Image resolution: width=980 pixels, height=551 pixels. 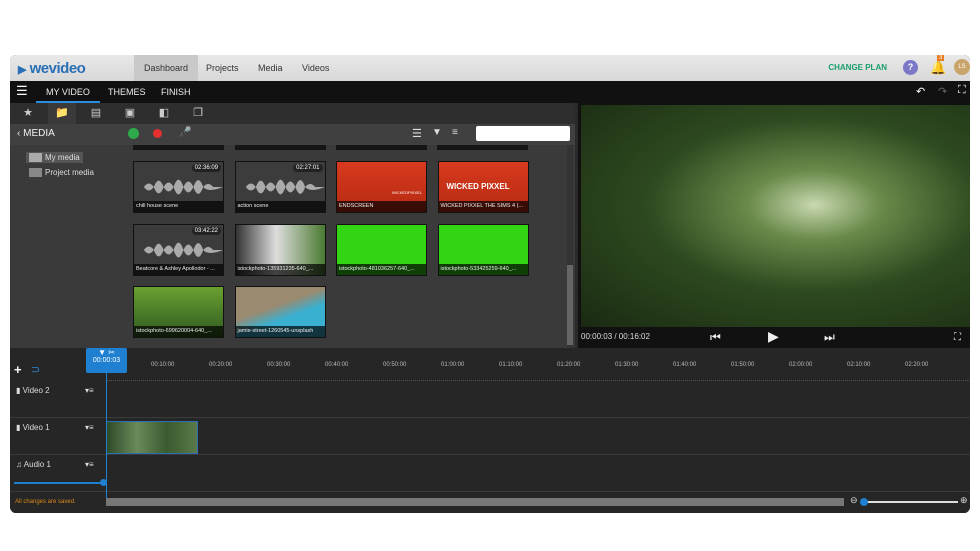 What do you see at coordinates (222, 68) in the screenshot?
I see `nav-tab-projects: Projects` at bounding box center [222, 68].